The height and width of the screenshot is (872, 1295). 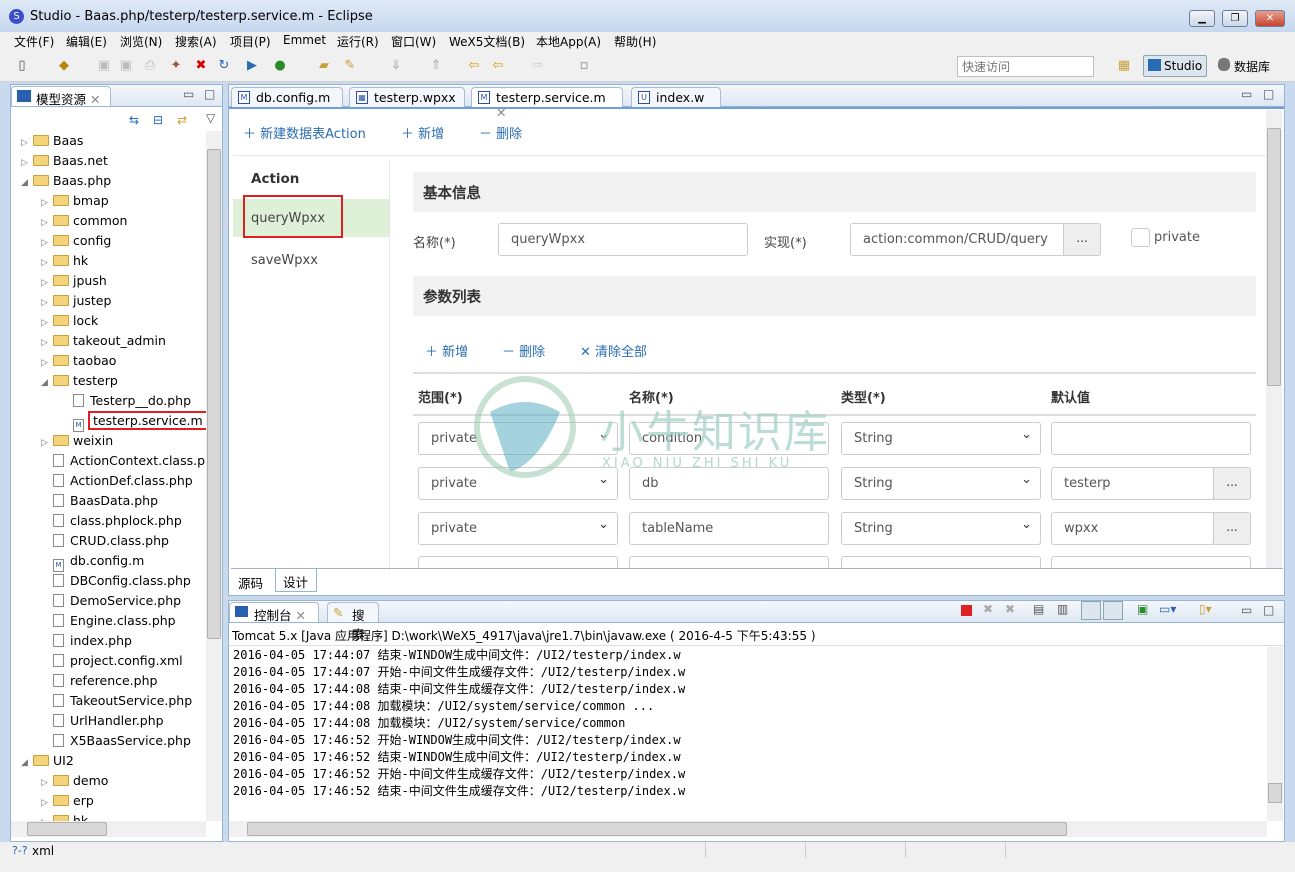 What do you see at coordinates (1167, 609) in the screenshot?
I see `display-console-icon: ▭▾` at bounding box center [1167, 609].